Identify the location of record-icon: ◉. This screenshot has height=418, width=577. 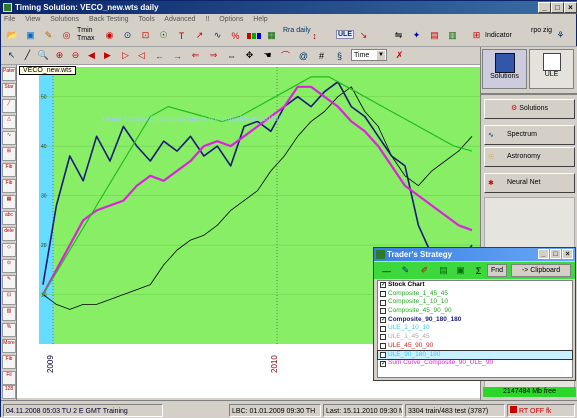
(109, 35).